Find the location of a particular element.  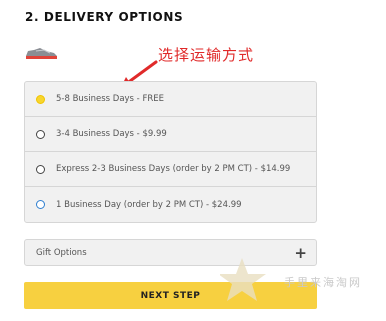

delivery-option-label: 5-8 Business Days - FREE is located at coordinates (110, 99).